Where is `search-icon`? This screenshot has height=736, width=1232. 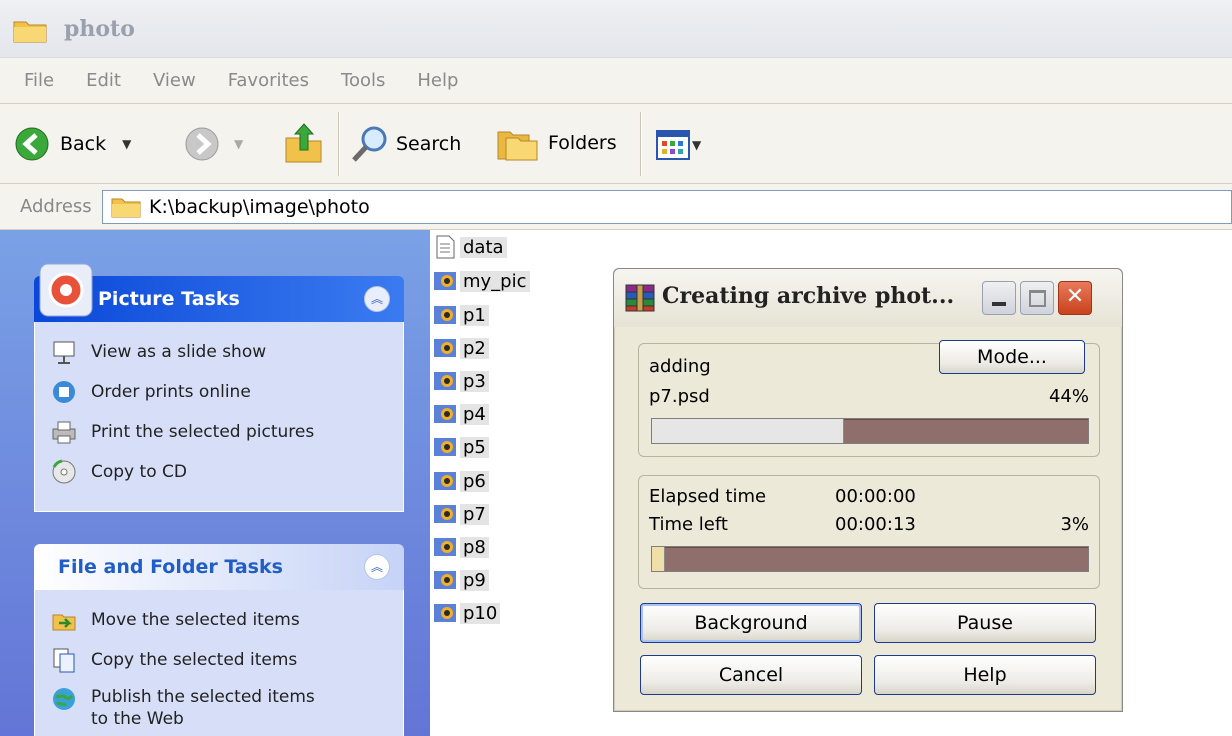 search-icon is located at coordinates (369, 144).